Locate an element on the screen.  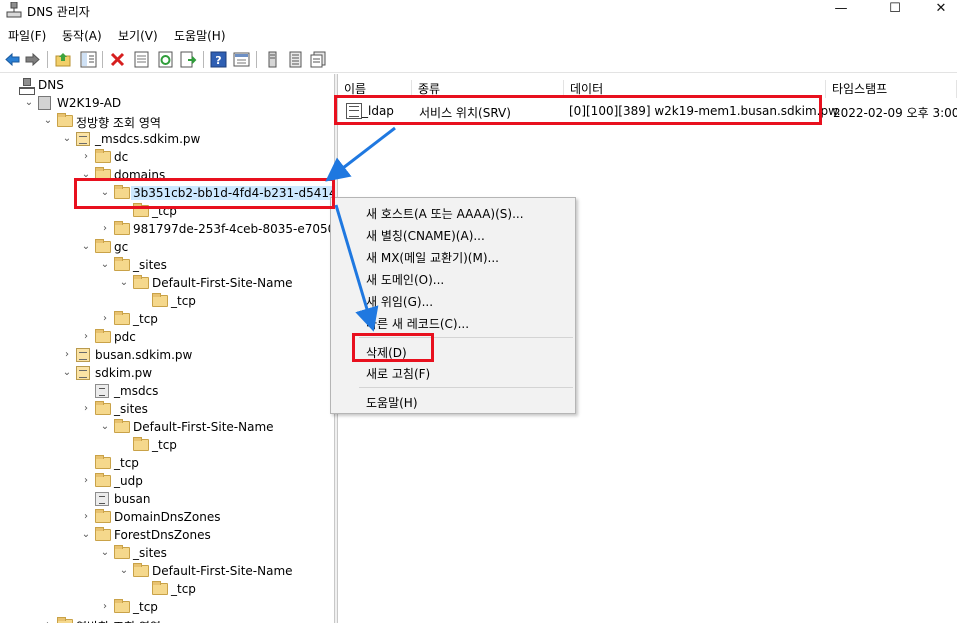
toolbar-separator is located at coordinates (203, 59).